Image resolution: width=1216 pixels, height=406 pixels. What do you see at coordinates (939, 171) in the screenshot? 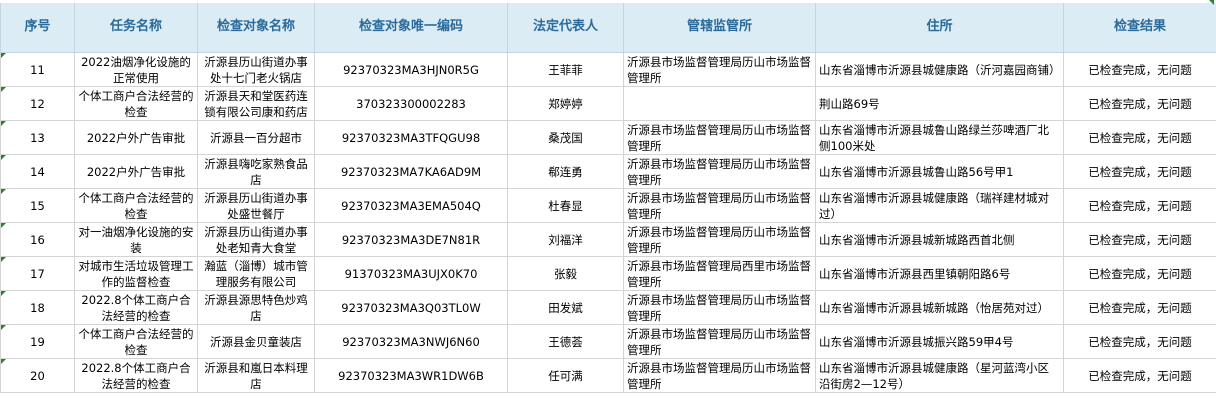
I see `cell-address: 山东省淄博市沂源县城鲁山路56号甲1` at bounding box center [939, 171].